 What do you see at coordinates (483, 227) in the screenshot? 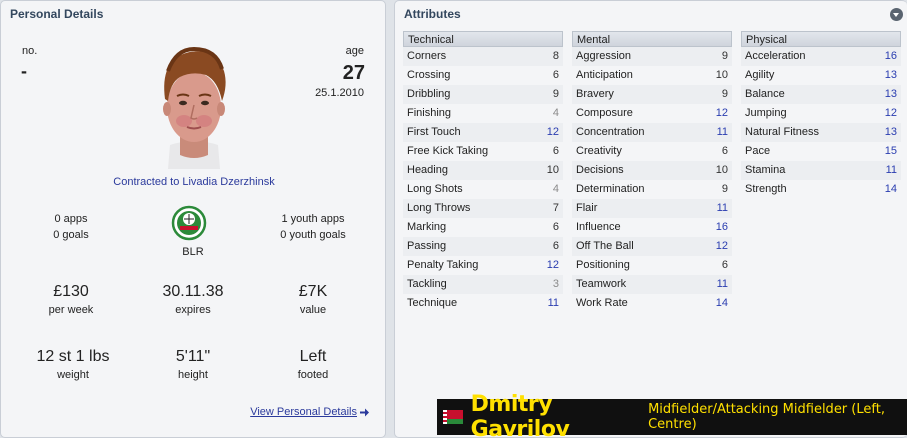
I see `attribute-row: Marking 6` at bounding box center [483, 227].